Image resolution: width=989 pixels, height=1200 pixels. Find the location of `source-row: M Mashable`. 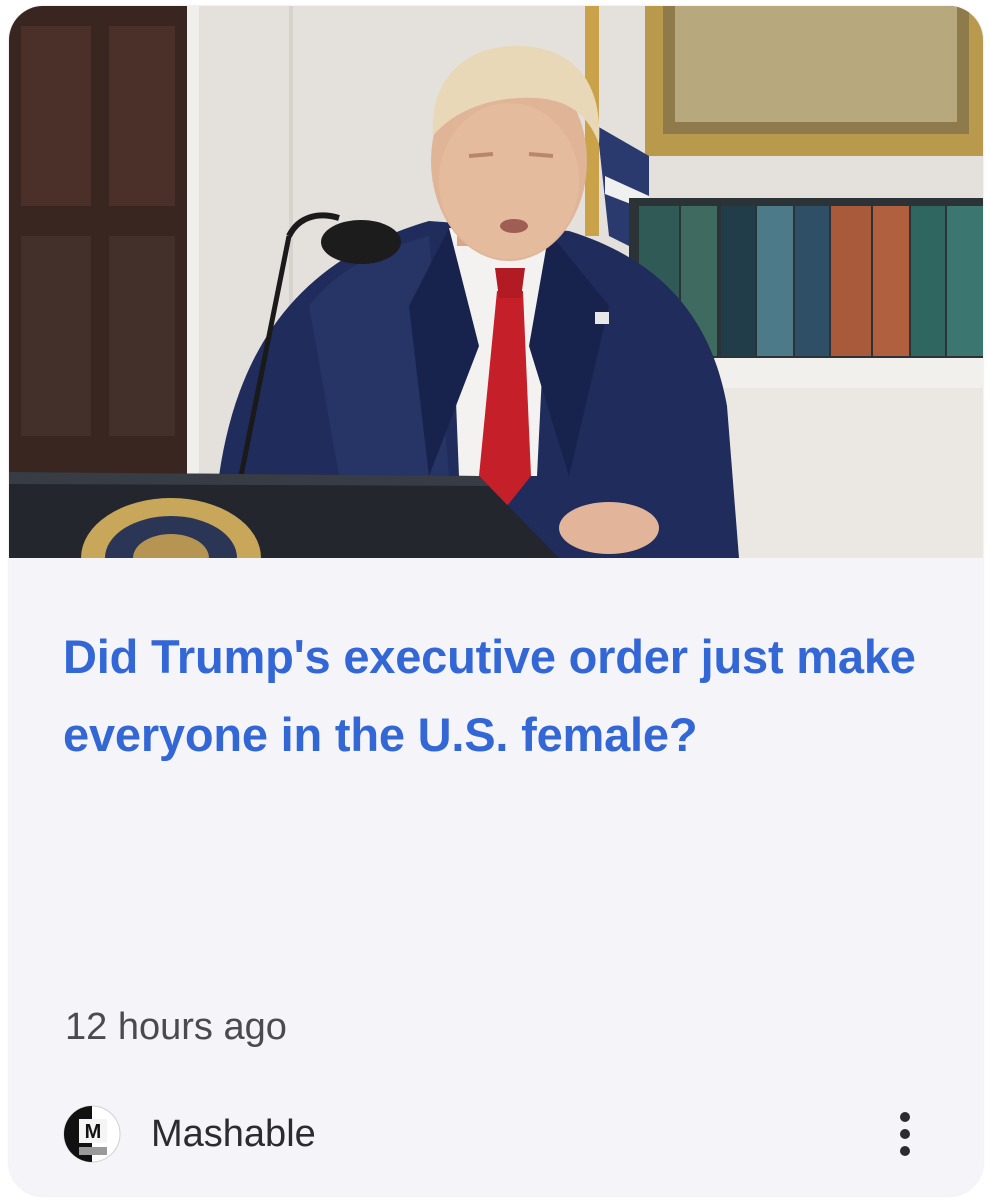

source-row: M Mashable is located at coordinates (189, 1134).